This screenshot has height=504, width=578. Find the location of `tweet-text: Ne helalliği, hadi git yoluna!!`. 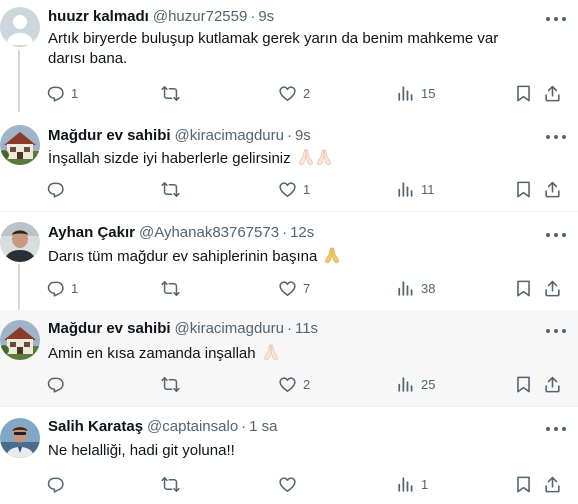

tweet-text: Ne helalliği, hadi git yoluna!! is located at coordinates (293, 451).